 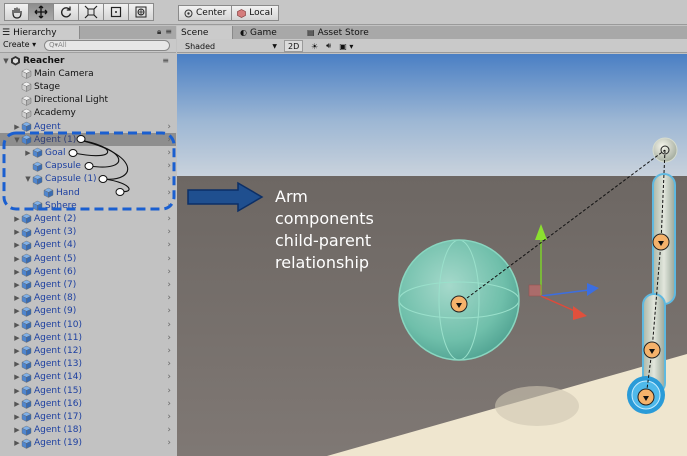 I want to click on hierarchy-item: ▶ Agent (12) ›, so click(x=88, y=350).